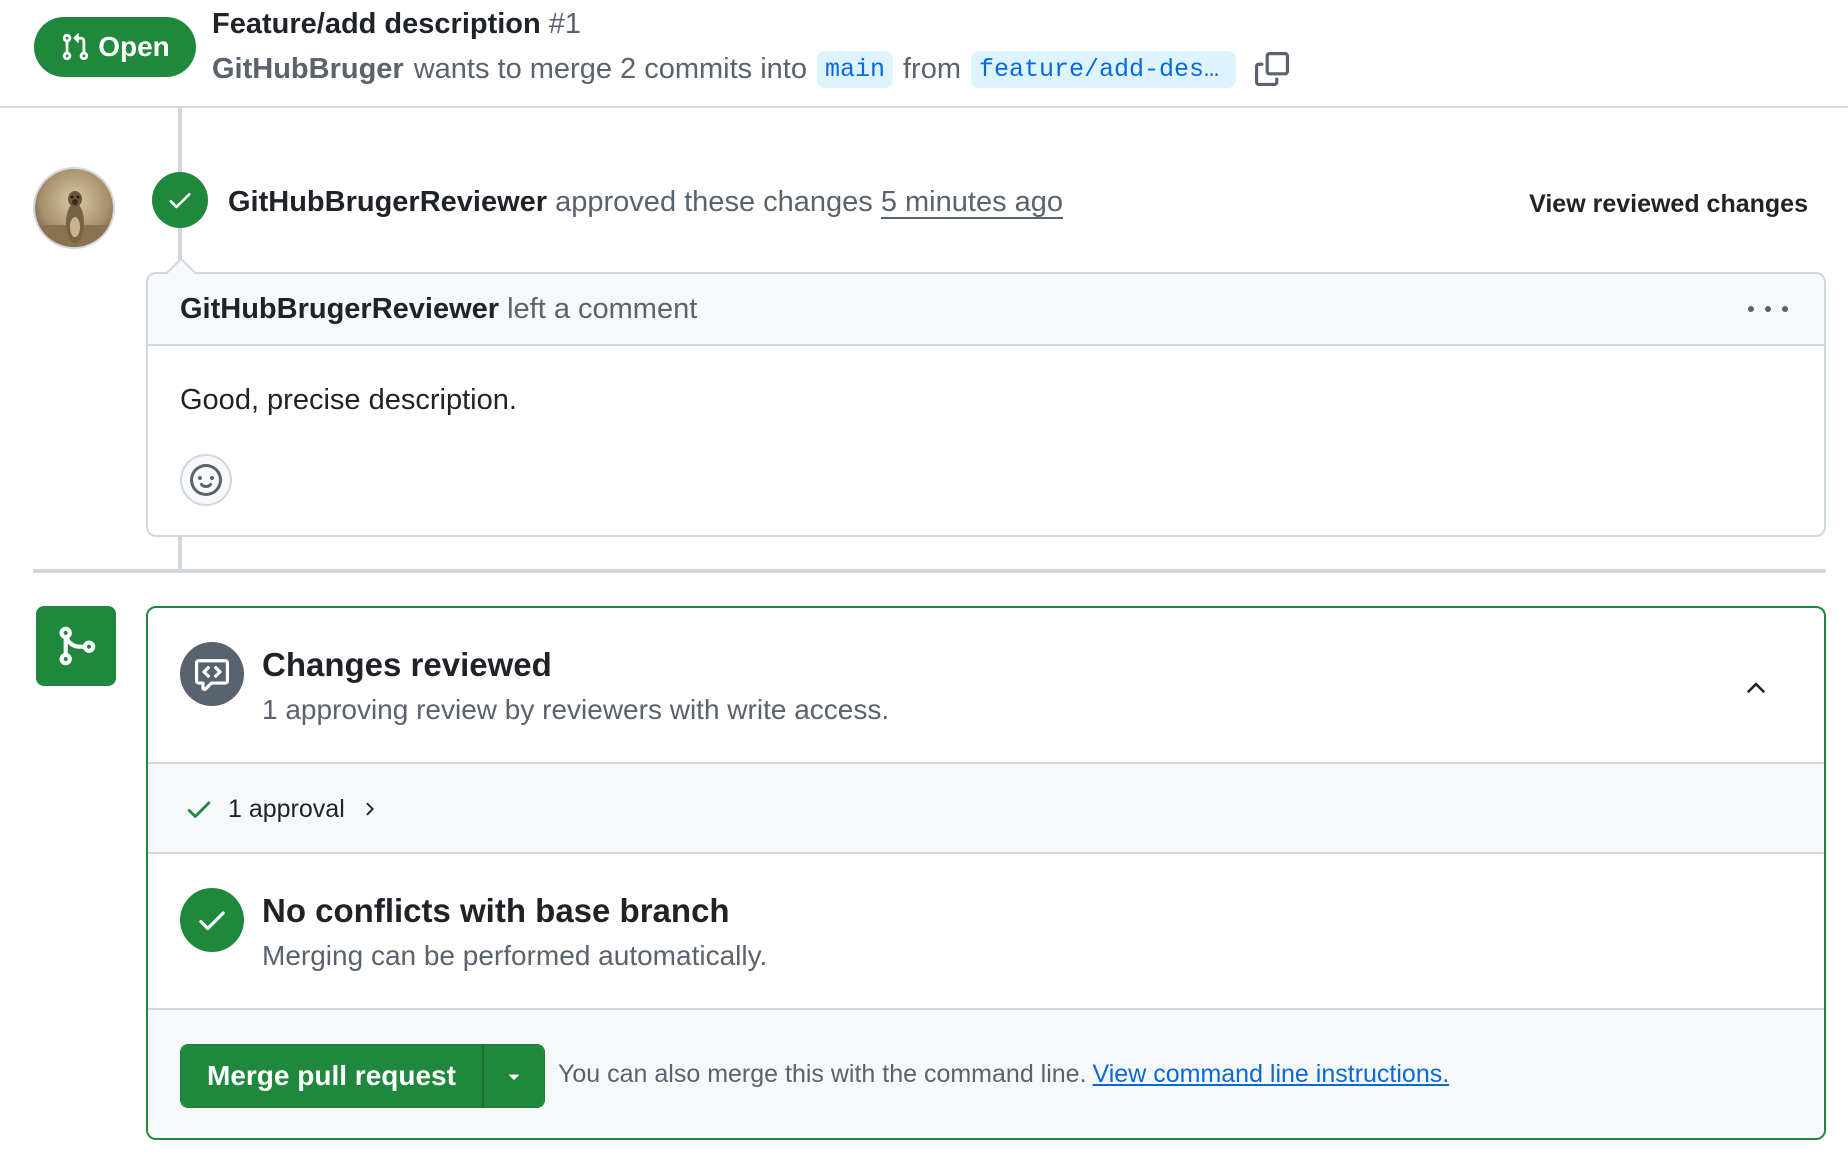 This screenshot has width=1848, height=1166. Describe the element at coordinates (348, 400) in the screenshot. I see `comment-body: Good, precise description.` at that location.